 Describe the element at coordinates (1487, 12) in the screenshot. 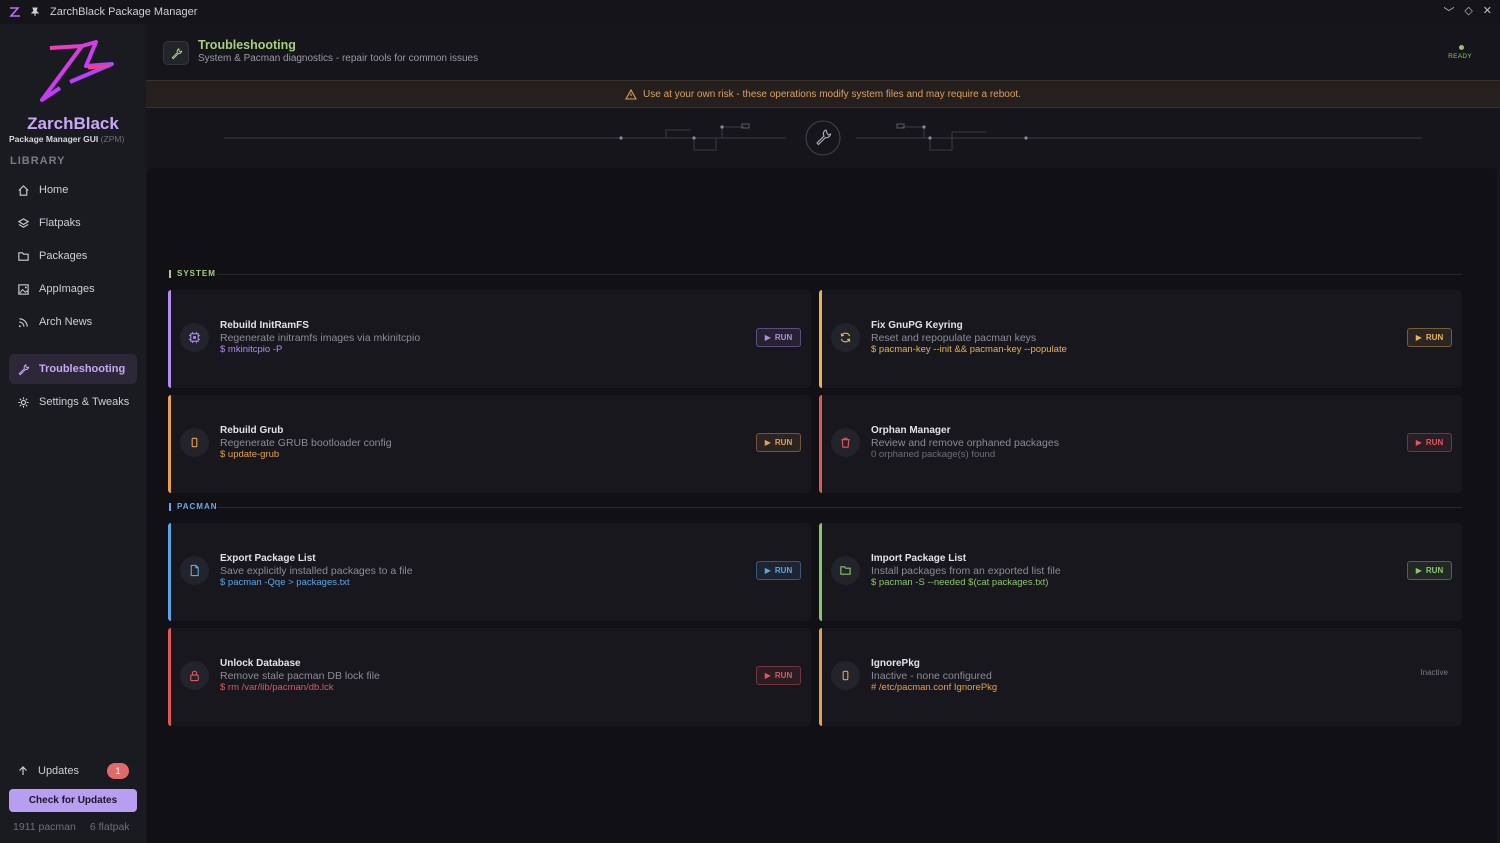

I see `close-icon: ✕` at that location.